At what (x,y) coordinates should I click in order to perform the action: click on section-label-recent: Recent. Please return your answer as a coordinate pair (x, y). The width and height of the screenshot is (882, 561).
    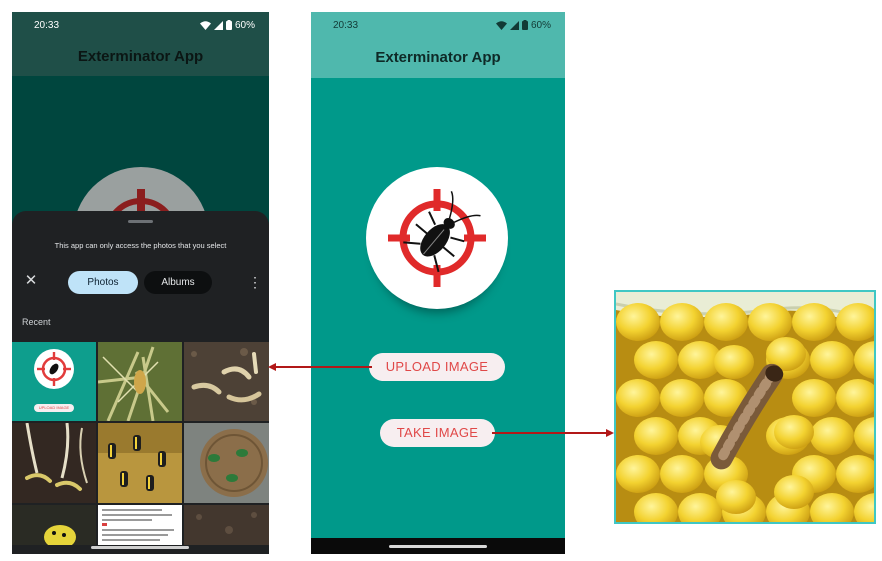
    Looking at the image, I should click on (36, 322).